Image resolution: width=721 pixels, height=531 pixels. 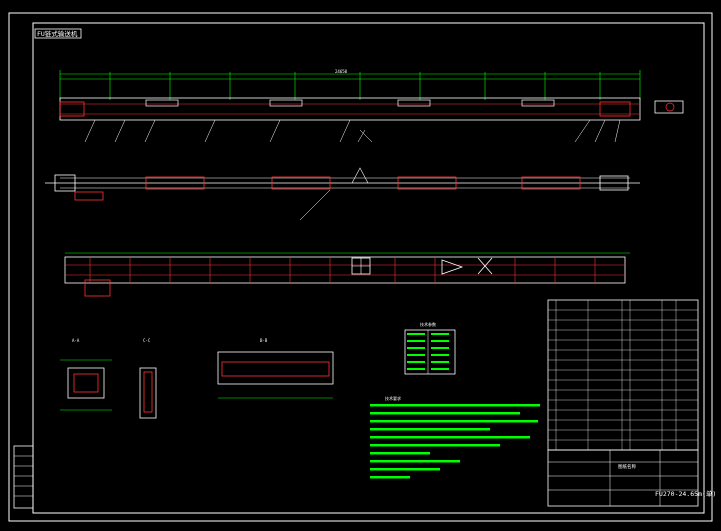 I want to click on title-block-company: 图纸名称, so click(x=627, y=466).